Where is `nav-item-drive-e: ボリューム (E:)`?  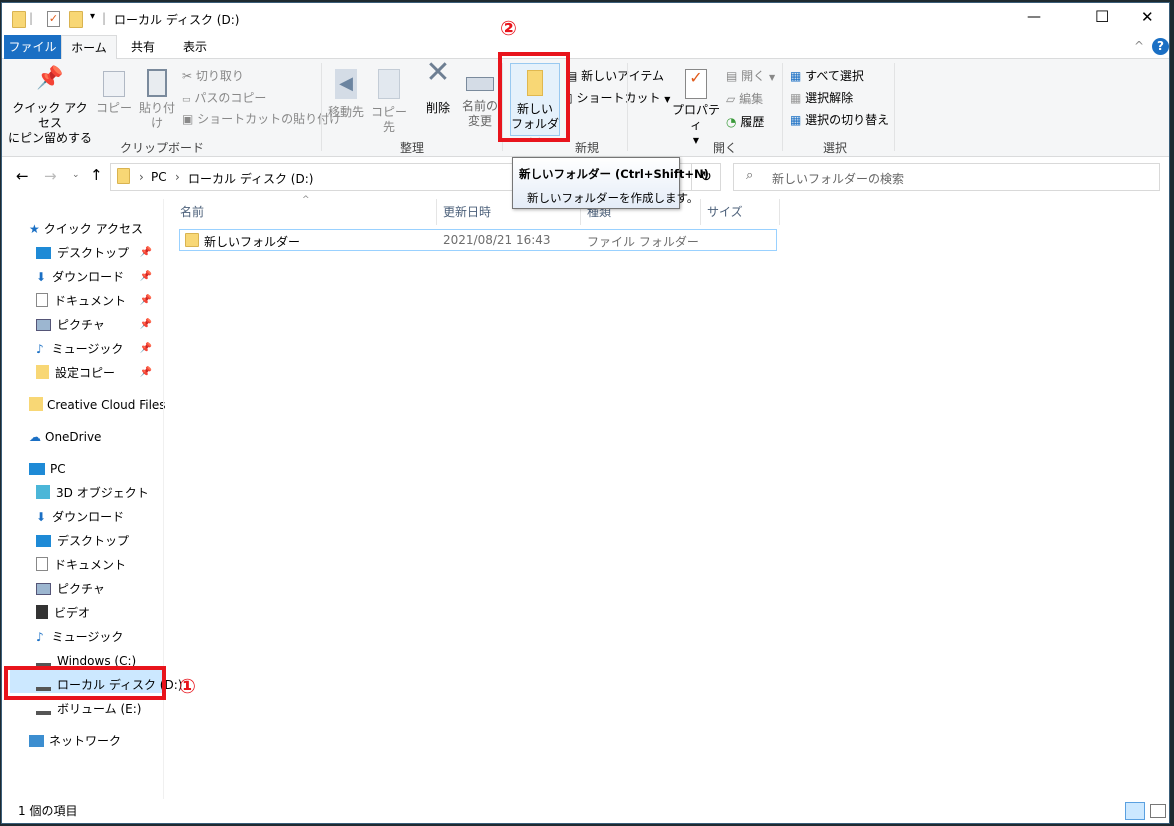
nav-item-drive-e: ボリューム (E:) is located at coordinates (88, 709).